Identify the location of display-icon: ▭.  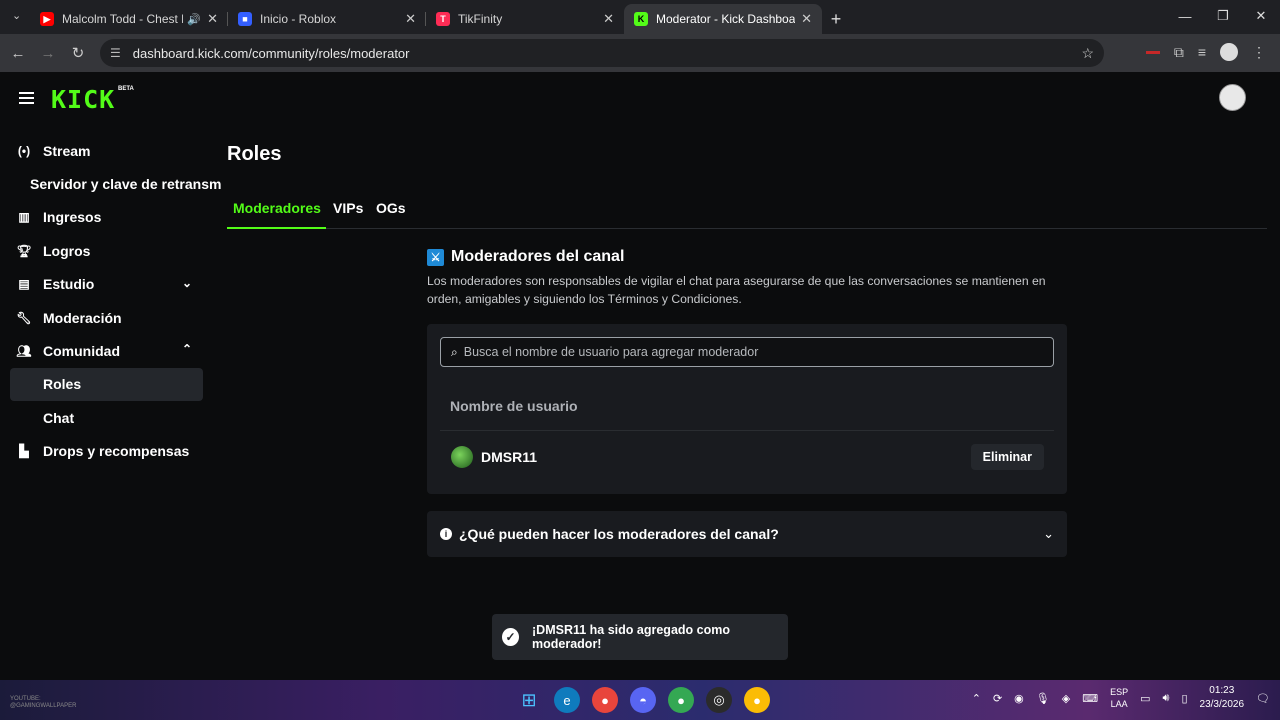
(1145, 698).